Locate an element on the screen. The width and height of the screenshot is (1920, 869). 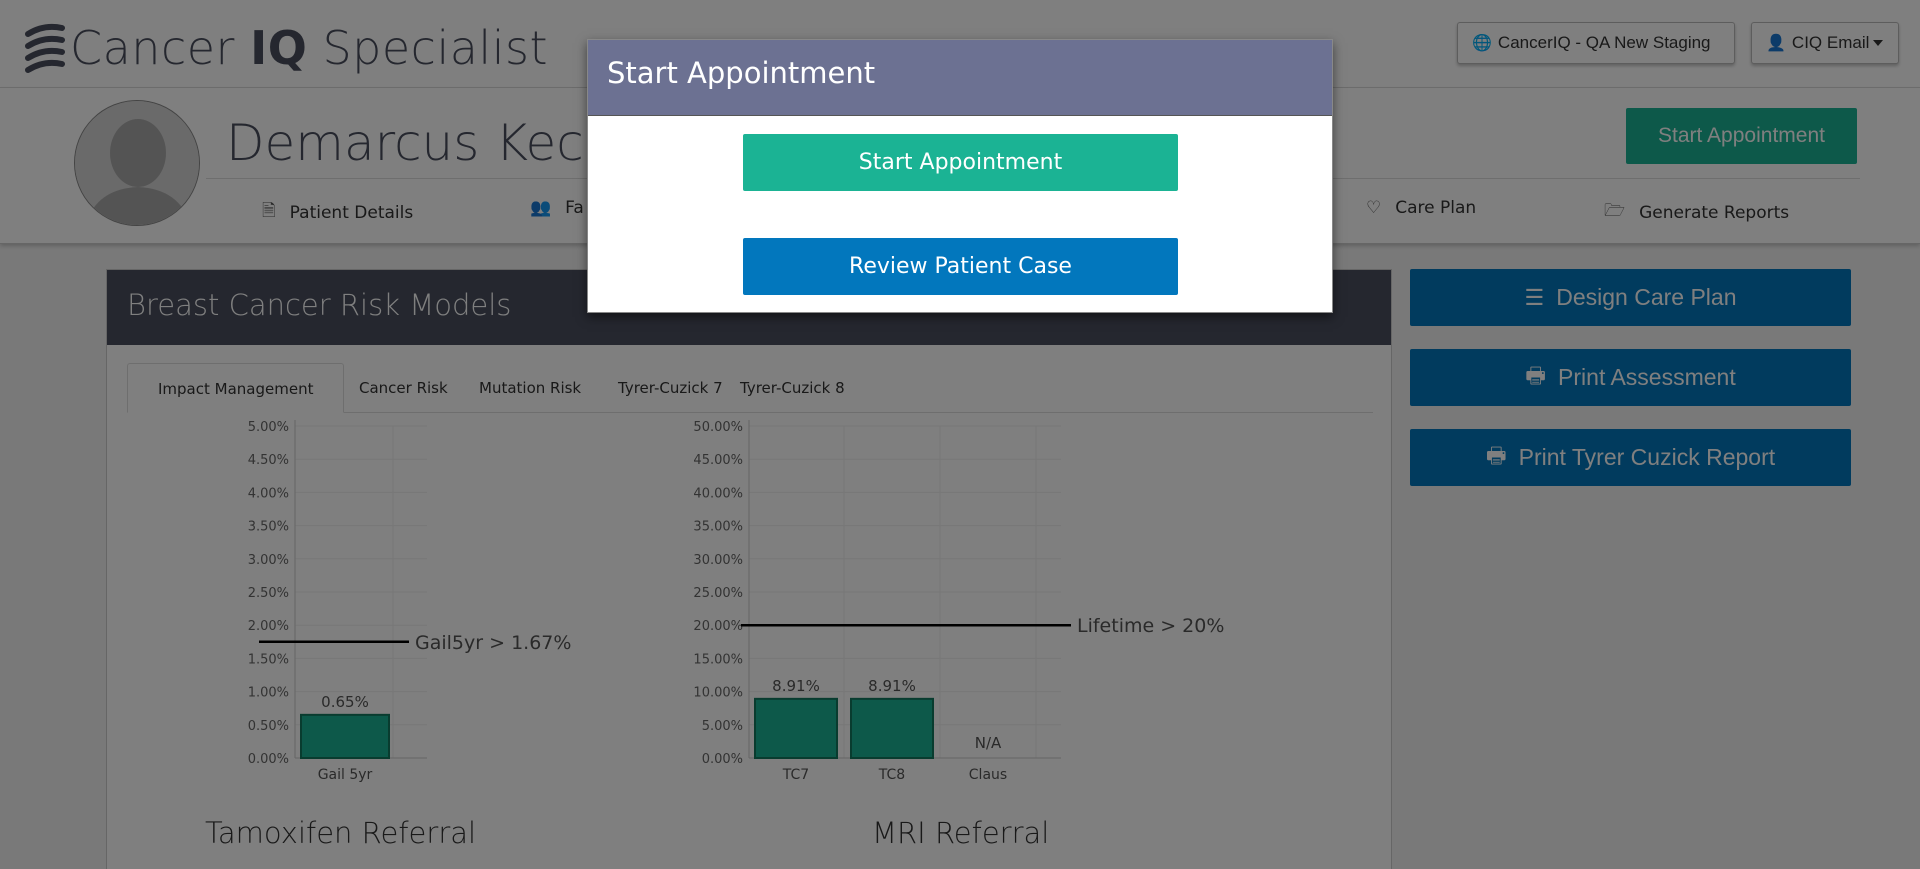
review-patient-case-button: Review Patient Case is located at coordinates (960, 266).